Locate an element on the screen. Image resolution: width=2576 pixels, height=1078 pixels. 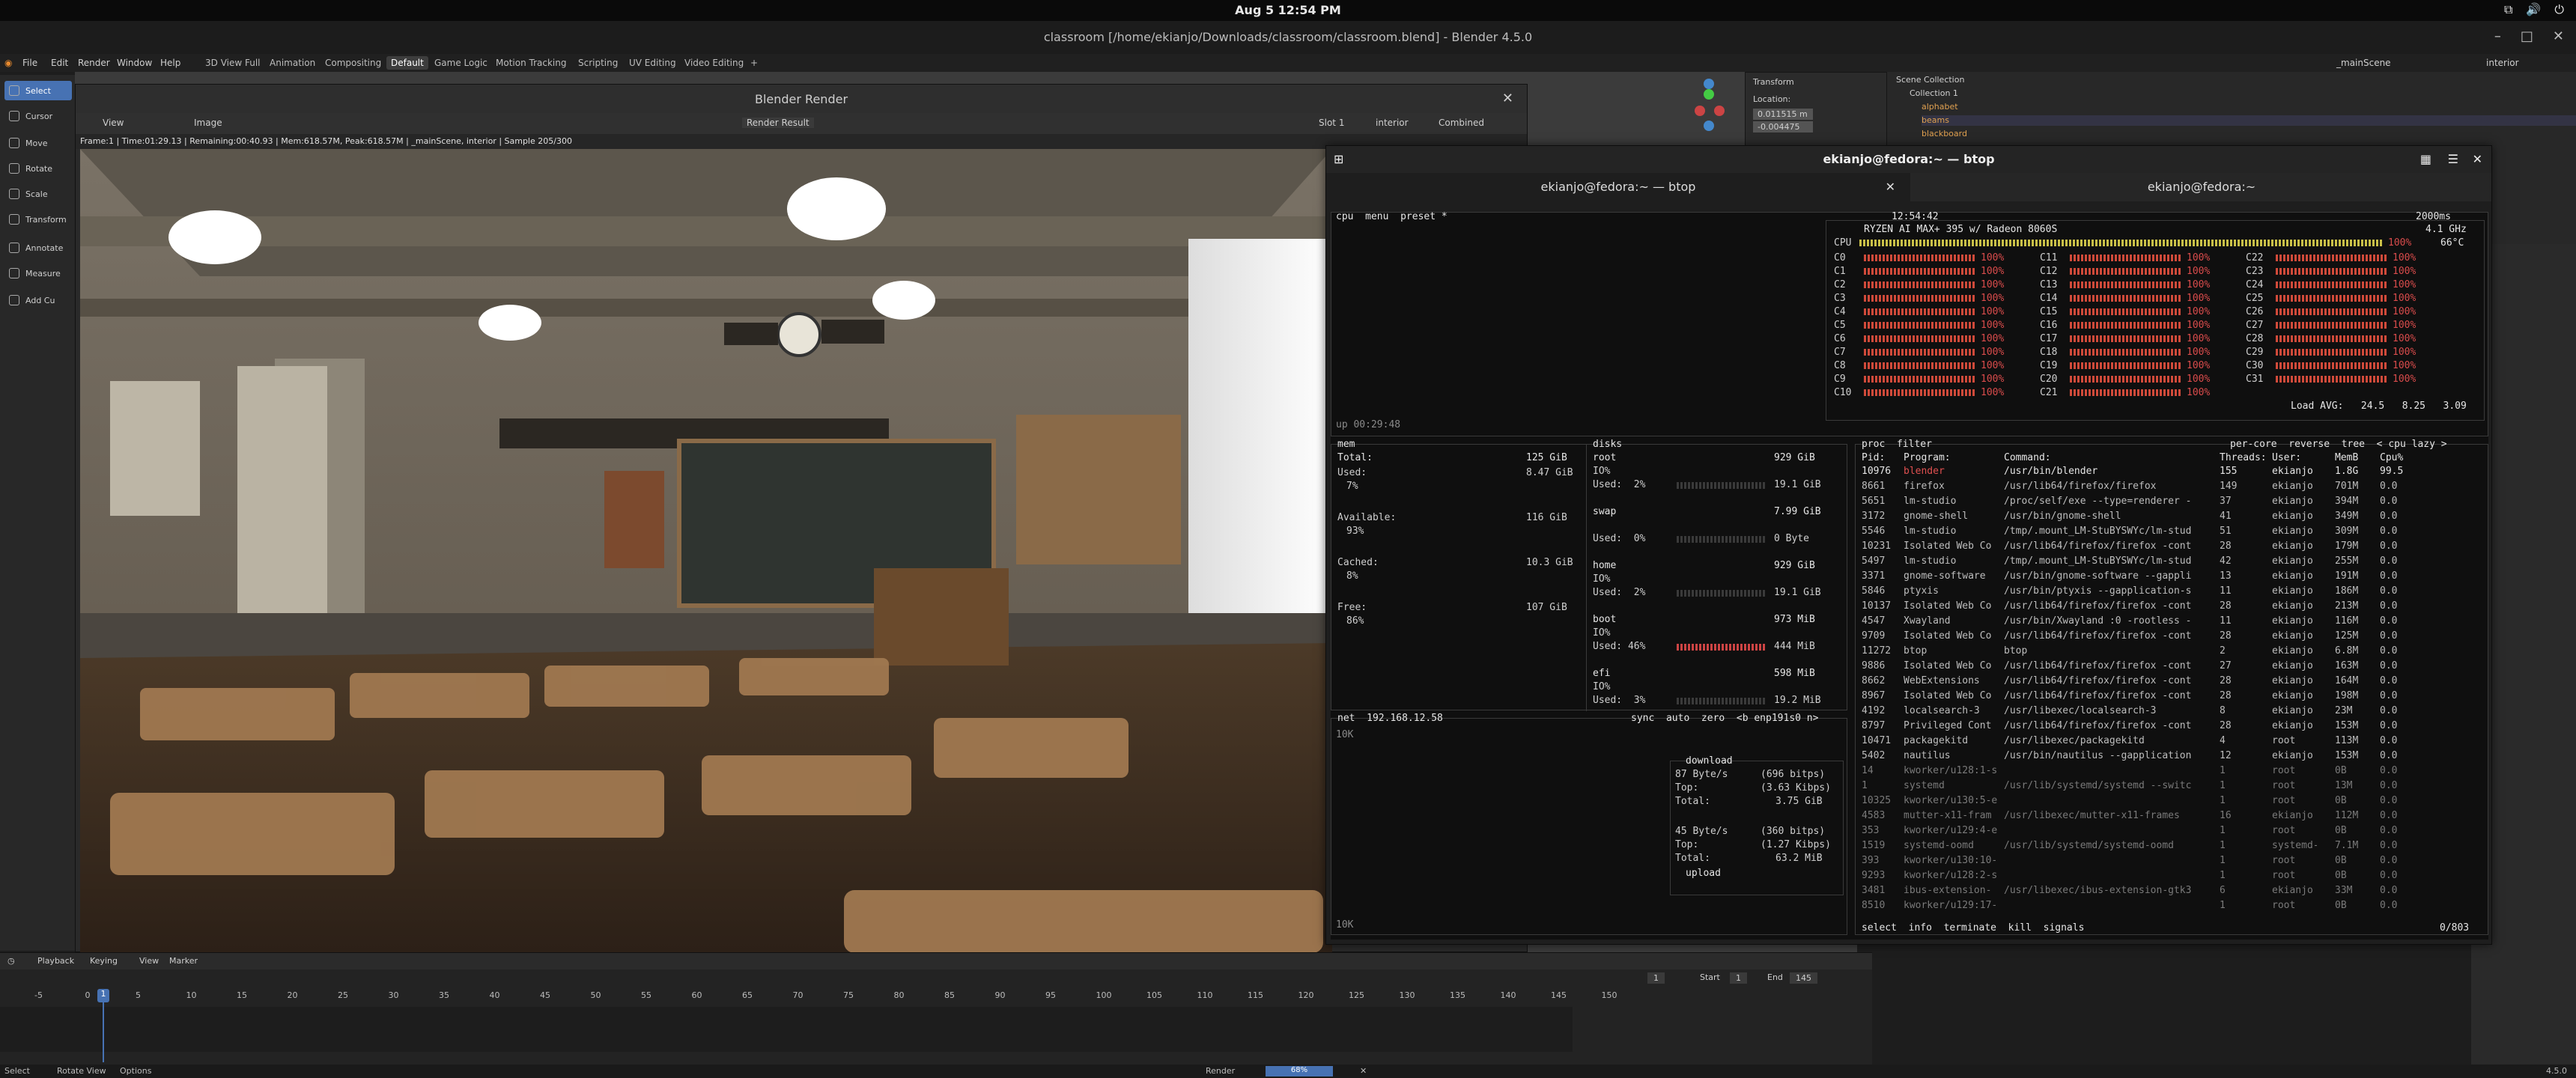
outliner-row: alphabet is located at coordinates (2249, 107).